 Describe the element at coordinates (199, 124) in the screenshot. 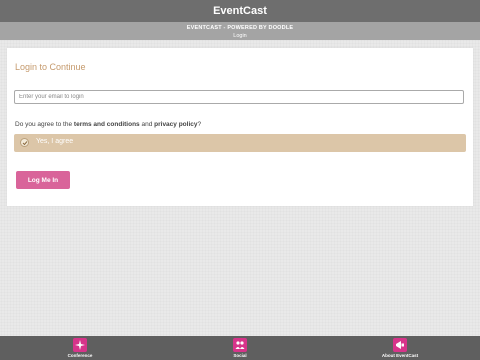

I see `agree-suffix: ?` at that location.